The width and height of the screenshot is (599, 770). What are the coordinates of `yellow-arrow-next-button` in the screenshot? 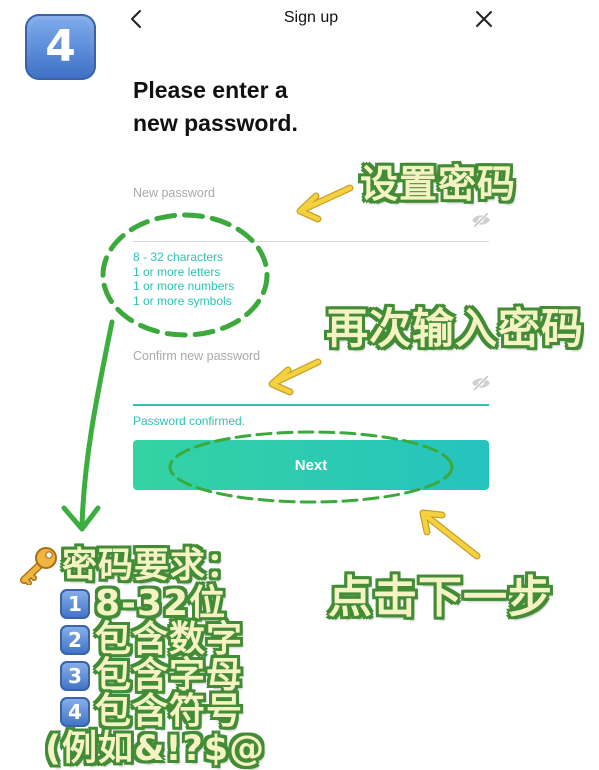 It's located at (450, 534).